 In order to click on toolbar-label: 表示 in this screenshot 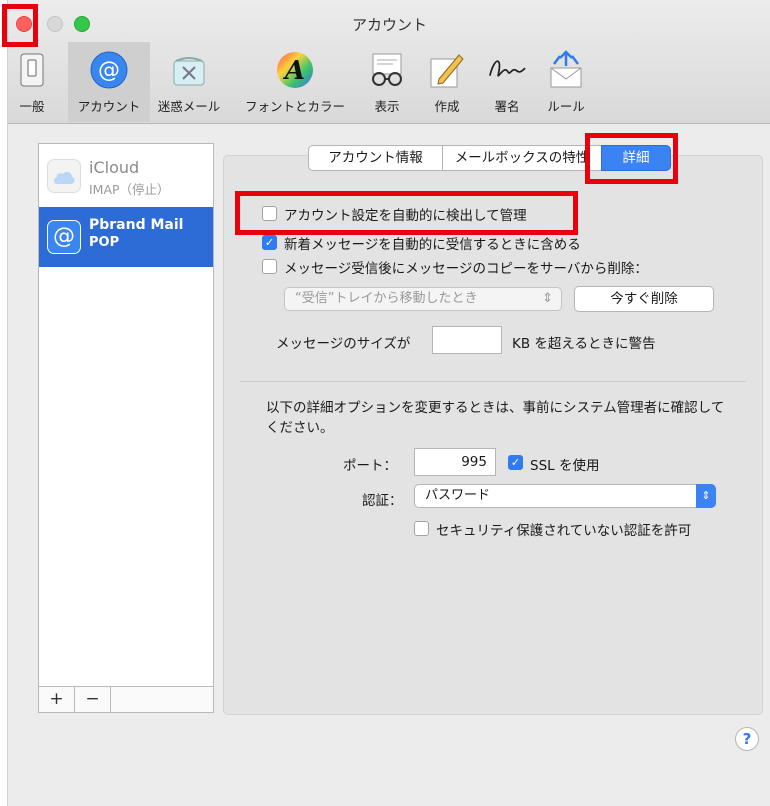, I will do `click(387, 106)`.